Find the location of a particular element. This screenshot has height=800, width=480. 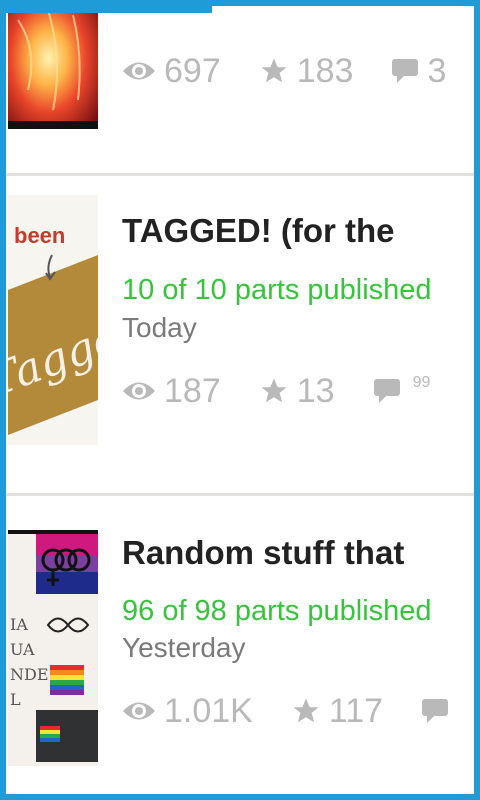

comments-stat: 99 is located at coordinates (401, 389).